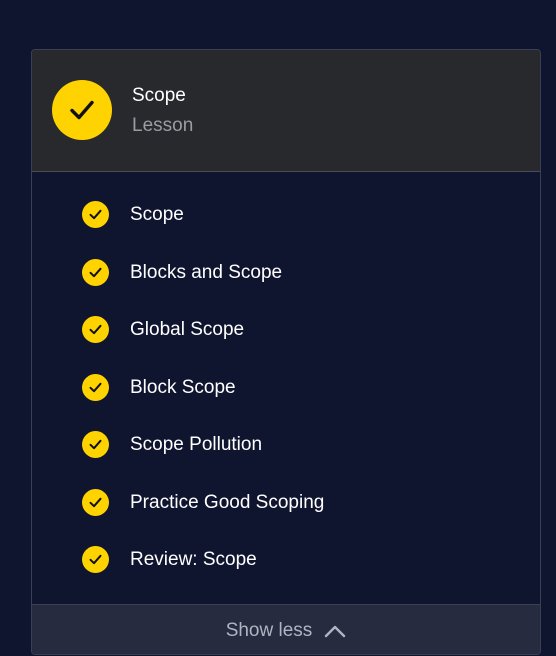  Describe the element at coordinates (286, 329) in the screenshot. I see `list-item: Global Scope` at that location.